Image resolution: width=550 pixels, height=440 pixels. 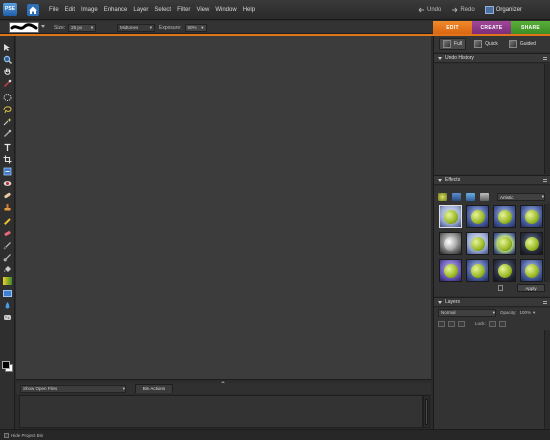 I want to click on trash-icon, so click(x=500, y=288).